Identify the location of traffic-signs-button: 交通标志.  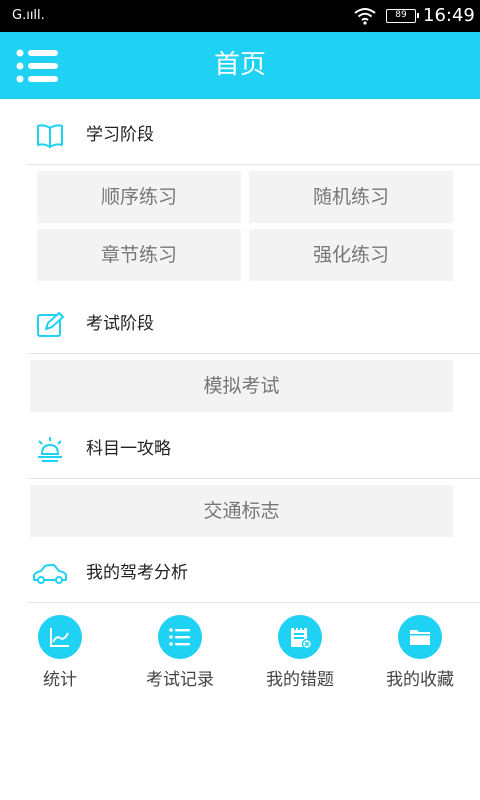
(241, 511).